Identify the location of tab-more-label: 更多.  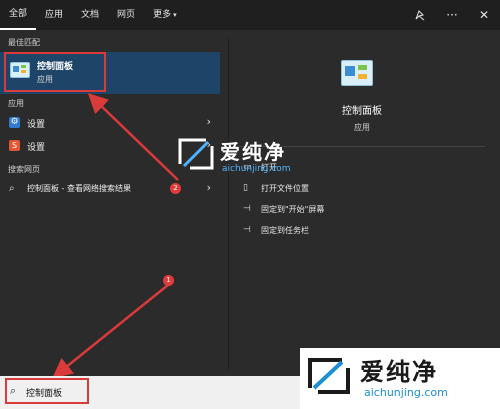
(162, 15).